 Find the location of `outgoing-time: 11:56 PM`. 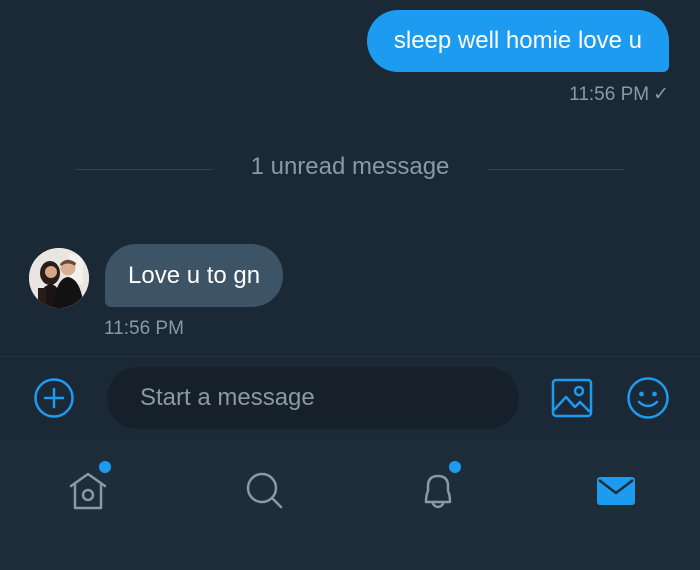

outgoing-time: 11:56 PM is located at coordinates (609, 94).